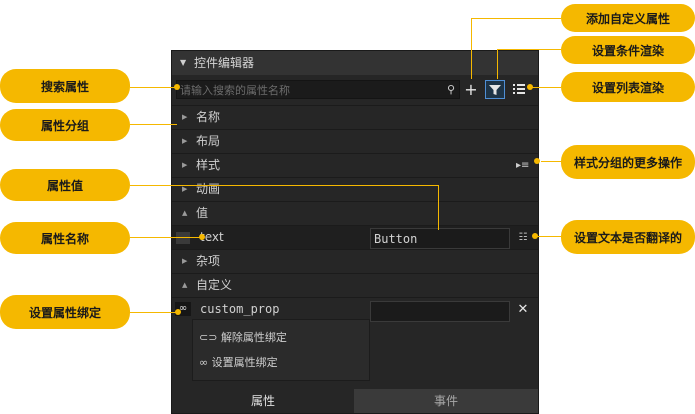 The image size is (695, 414). Describe the element at coordinates (281, 350) in the screenshot. I see `binding-popup-menu: ⊂⊃ 解除属性绑定 ∞ 设置属性绑定` at that location.